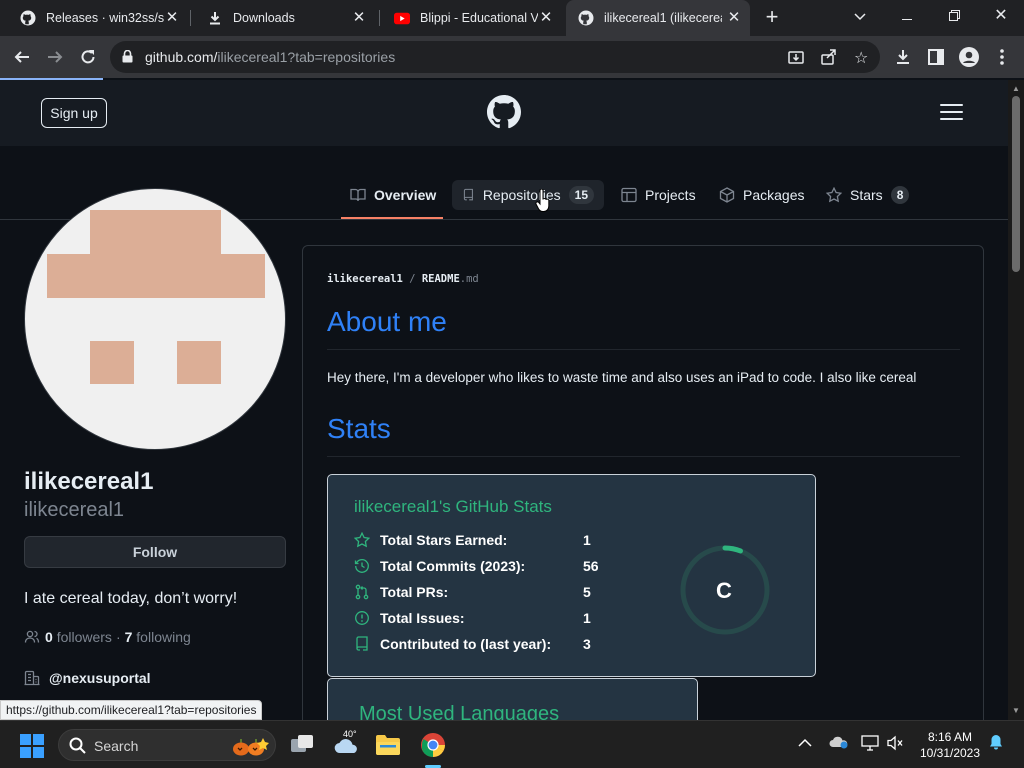 The image size is (1024, 768). Describe the element at coordinates (167, 745) in the screenshot. I see `taskbar-search: Search` at that location.